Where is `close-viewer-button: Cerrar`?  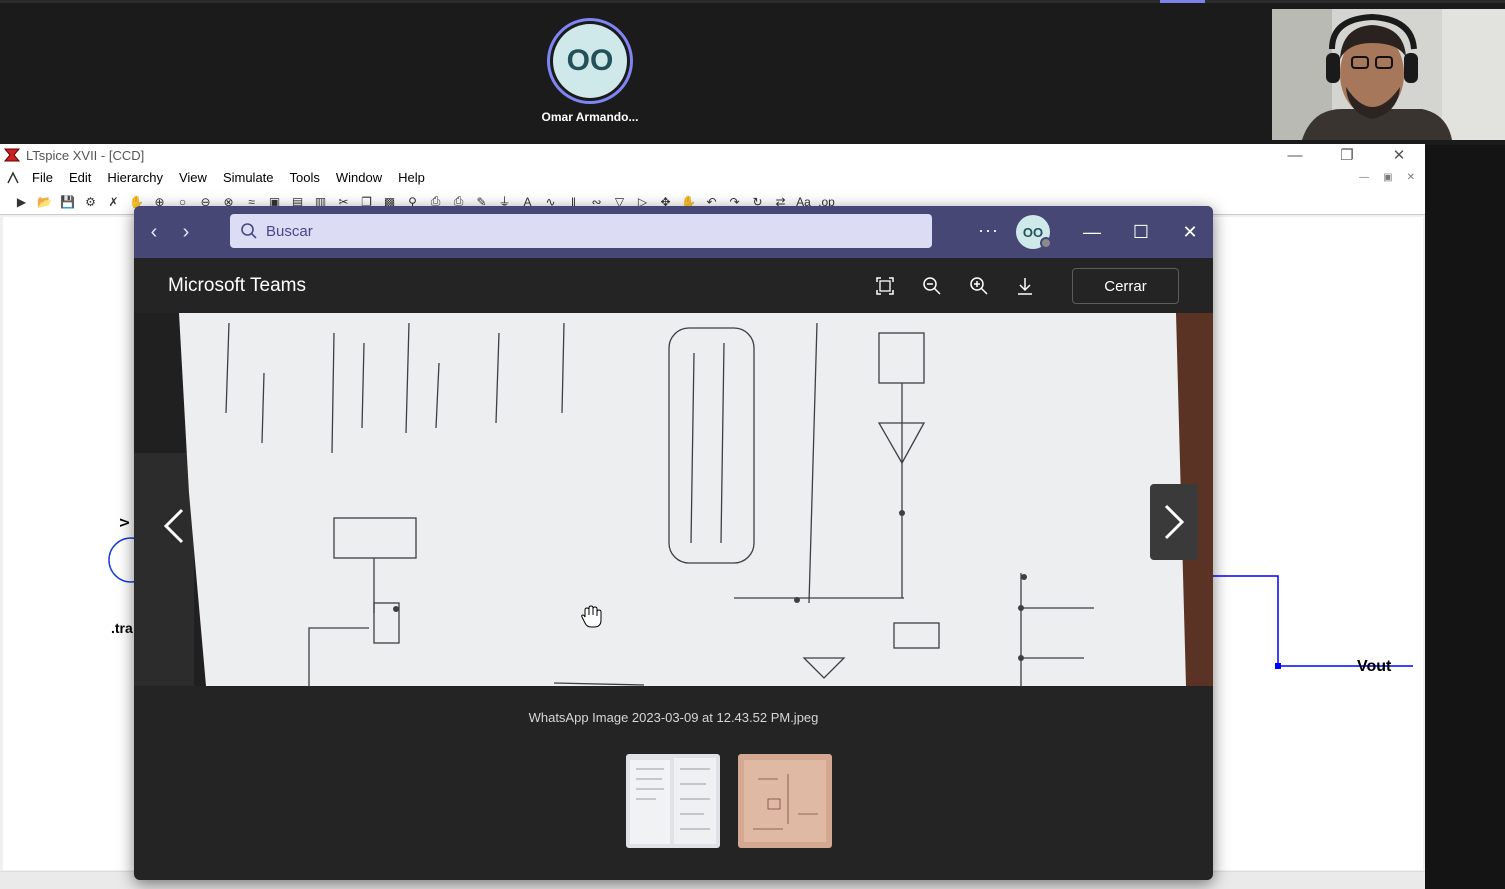
close-viewer-button: Cerrar is located at coordinates (1125, 286).